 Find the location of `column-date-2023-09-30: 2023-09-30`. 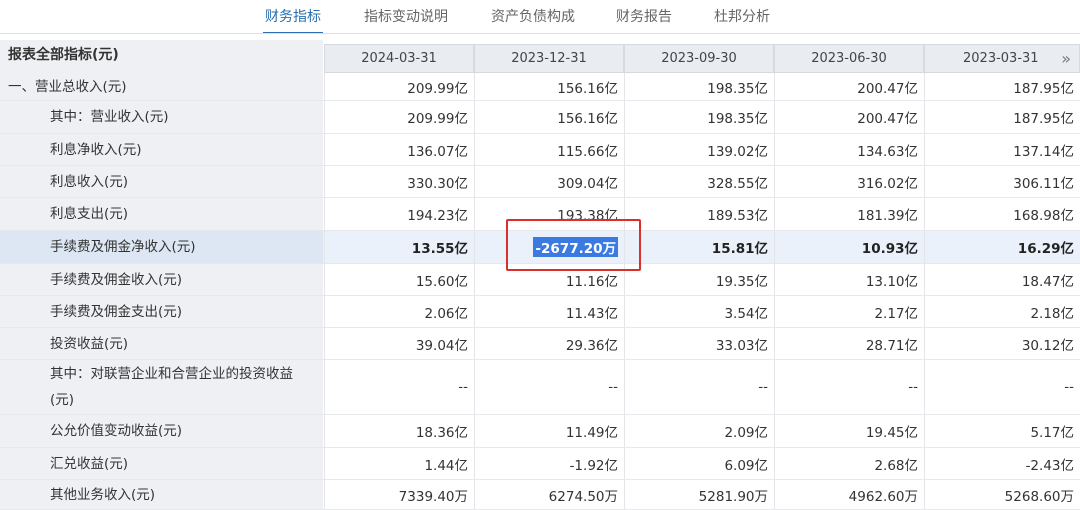

column-date-2023-09-30: 2023-09-30 is located at coordinates (699, 58).